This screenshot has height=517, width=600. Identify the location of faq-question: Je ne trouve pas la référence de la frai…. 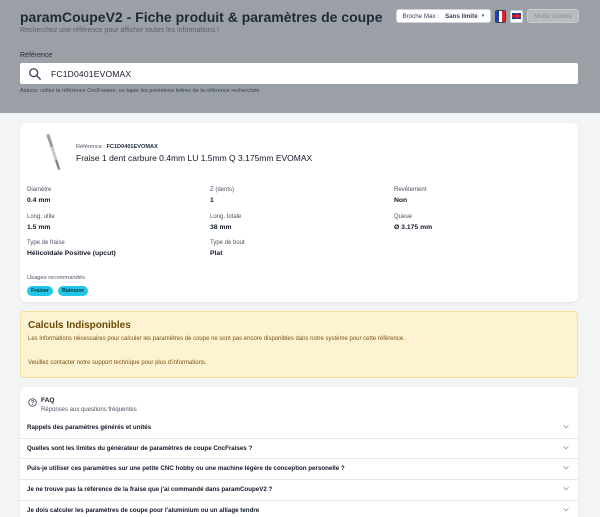
(150, 489).